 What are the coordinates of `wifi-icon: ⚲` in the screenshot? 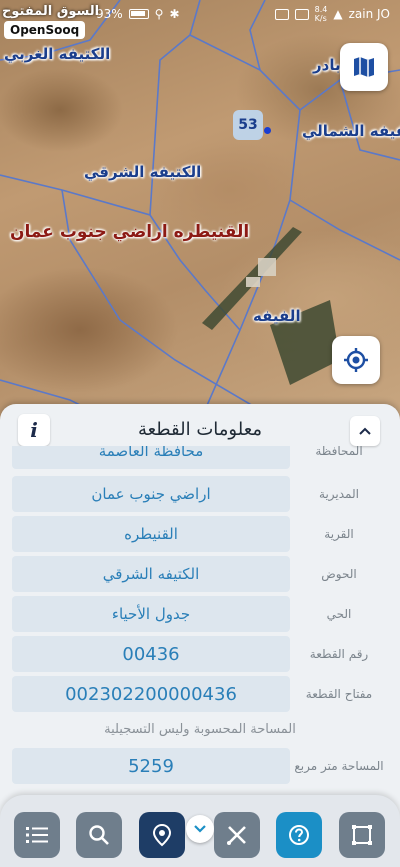 It's located at (159, 14).